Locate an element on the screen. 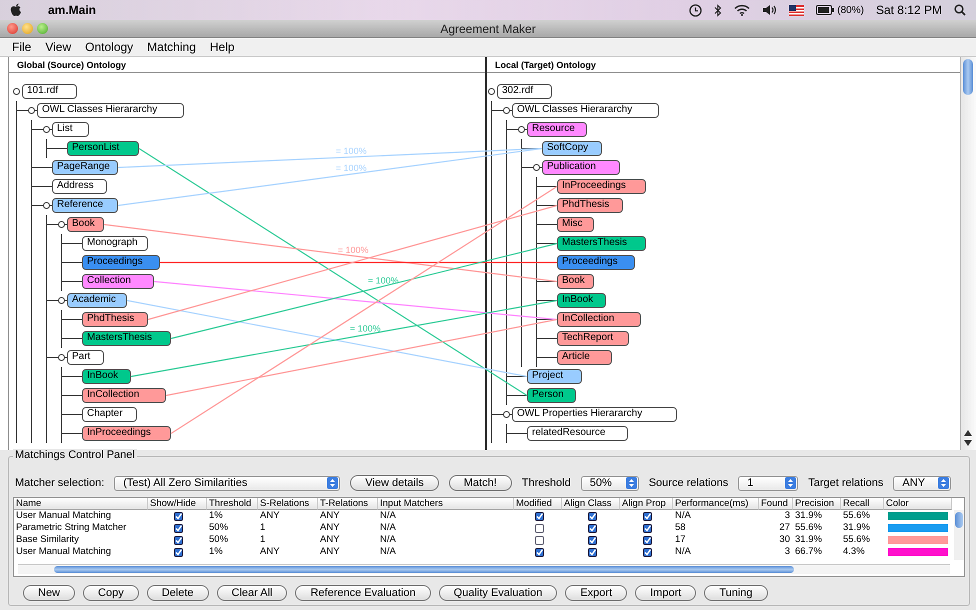  column-header: Name is located at coordinates (81, 504).